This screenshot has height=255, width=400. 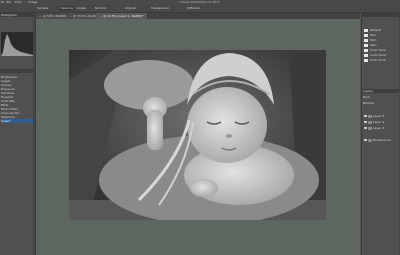 What do you see at coordinates (379, 116) in the screenshot?
I see `layer-name: Layer 5` at bounding box center [379, 116].